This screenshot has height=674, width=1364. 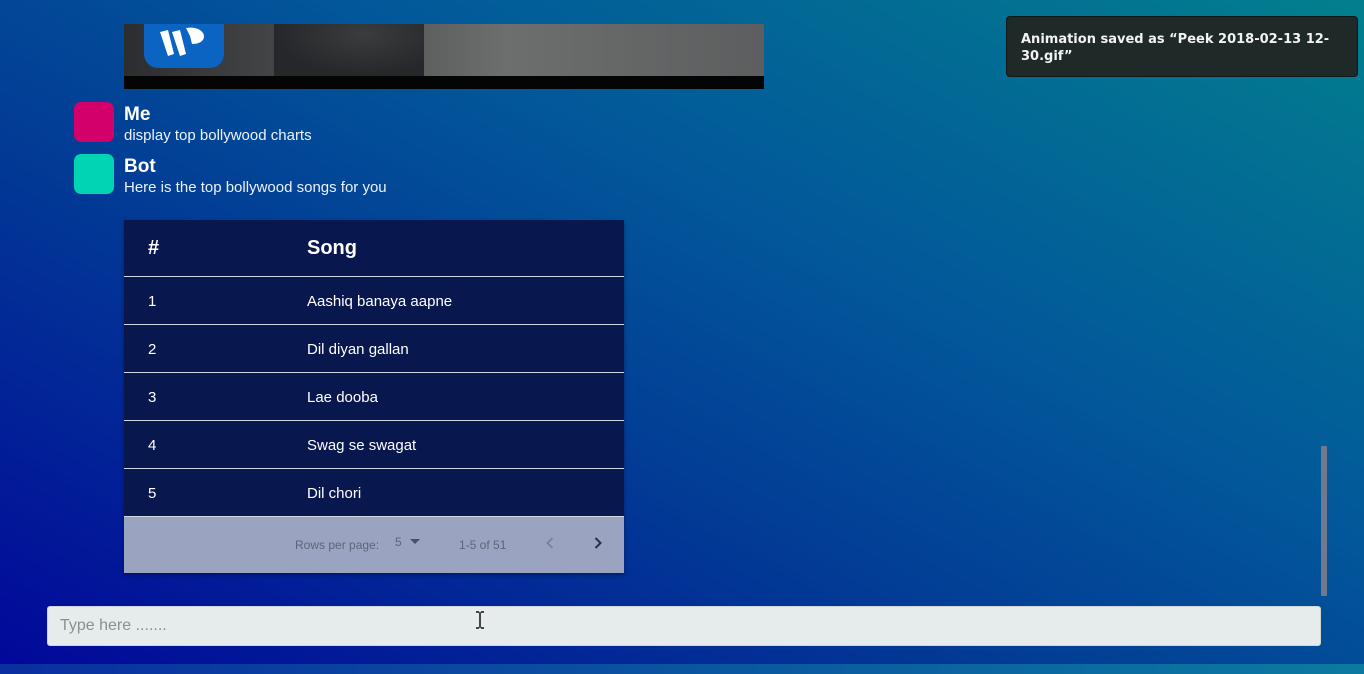 I want to click on prev-page-button, so click(x=550, y=543).